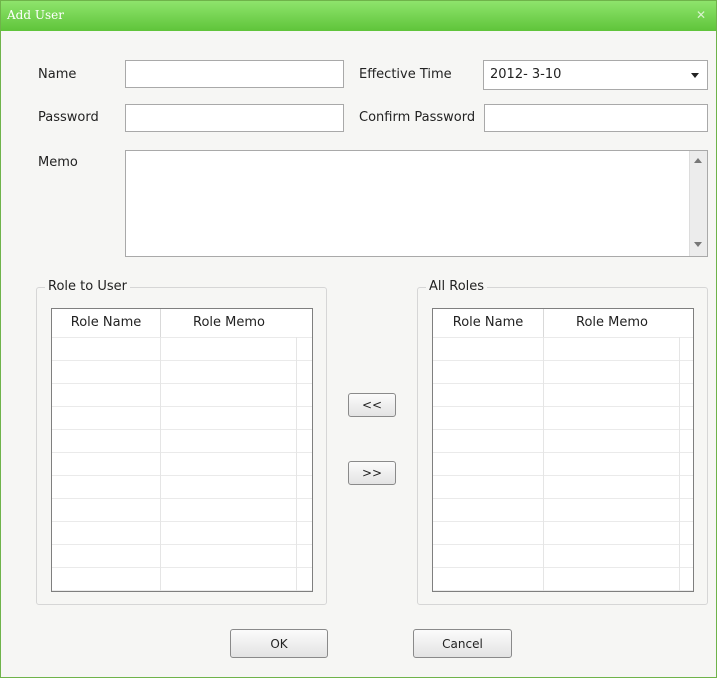 Image resolution: width=717 pixels, height=678 pixels. What do you see at coordinates (701, 15) in the screenshot?
I see `close-icon: ✕` at bounding box center [701, 15].